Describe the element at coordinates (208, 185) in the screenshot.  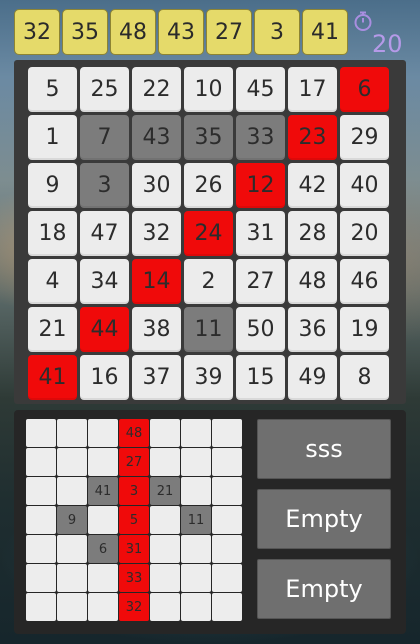
I see `board-cell: 26` at that location.